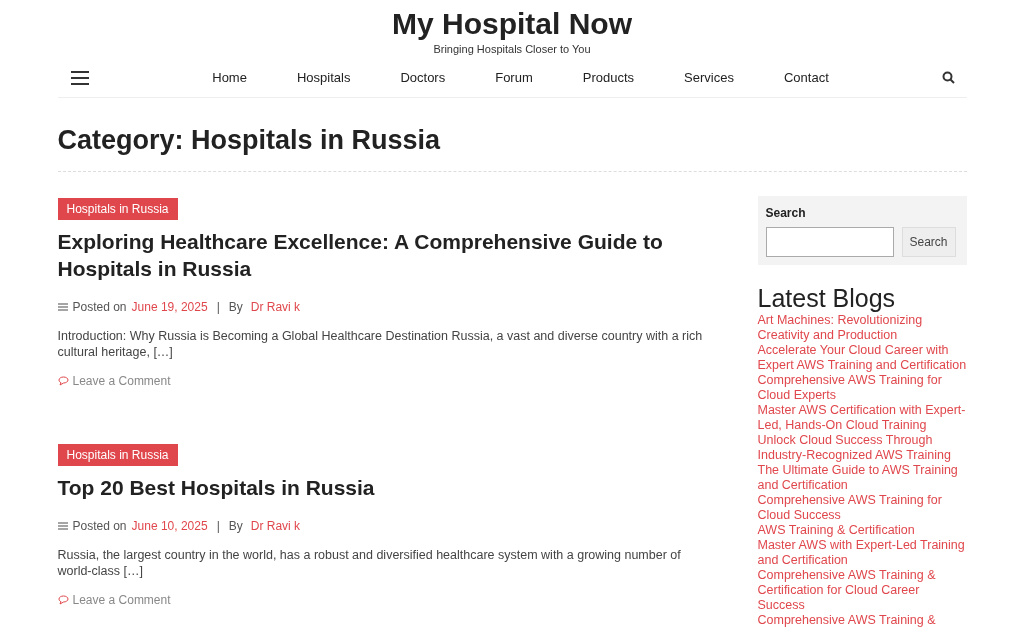 This screenshot has width=1024, height=640. I want to click on nav-link: Hospitals, so click(323, 77).